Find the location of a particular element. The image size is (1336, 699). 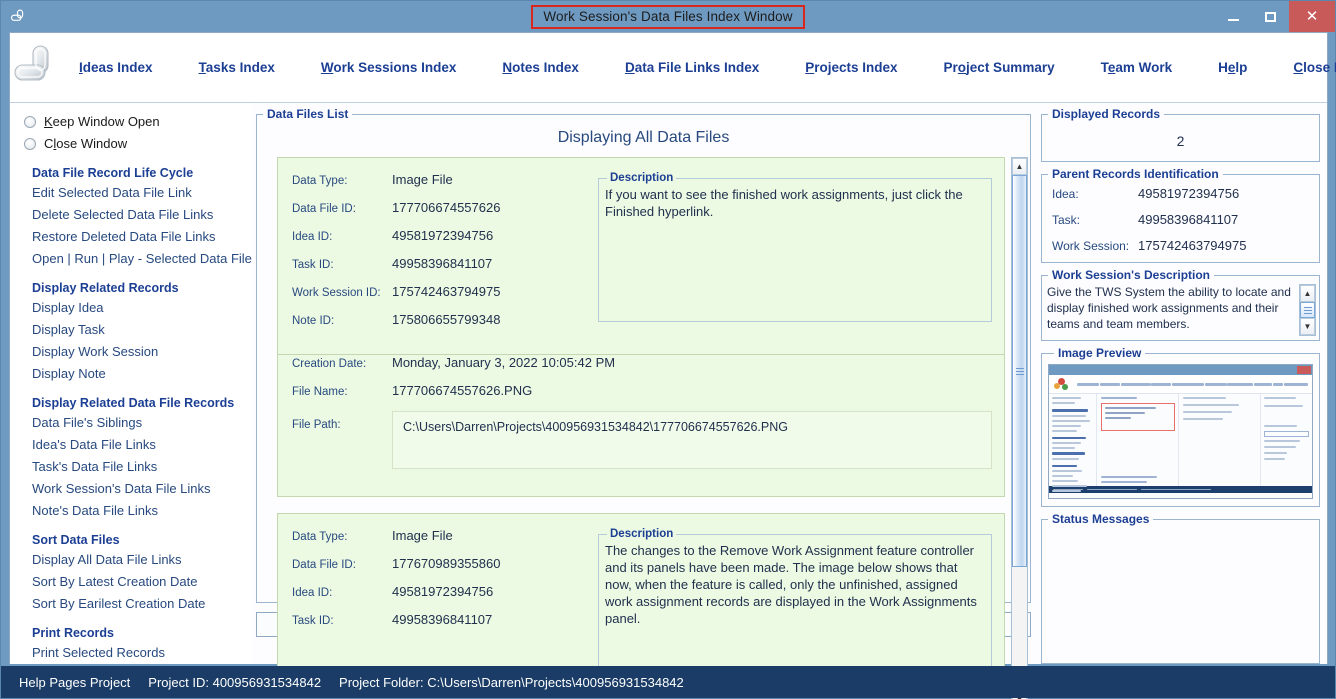

sidebar-item-display-idea: Display Idea is located at coordinates (142, 307).